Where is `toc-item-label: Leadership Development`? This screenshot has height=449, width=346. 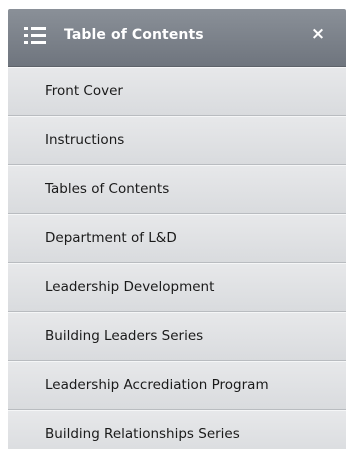
toc-item-label: Leadership Development is located at coordinates (130, 287).